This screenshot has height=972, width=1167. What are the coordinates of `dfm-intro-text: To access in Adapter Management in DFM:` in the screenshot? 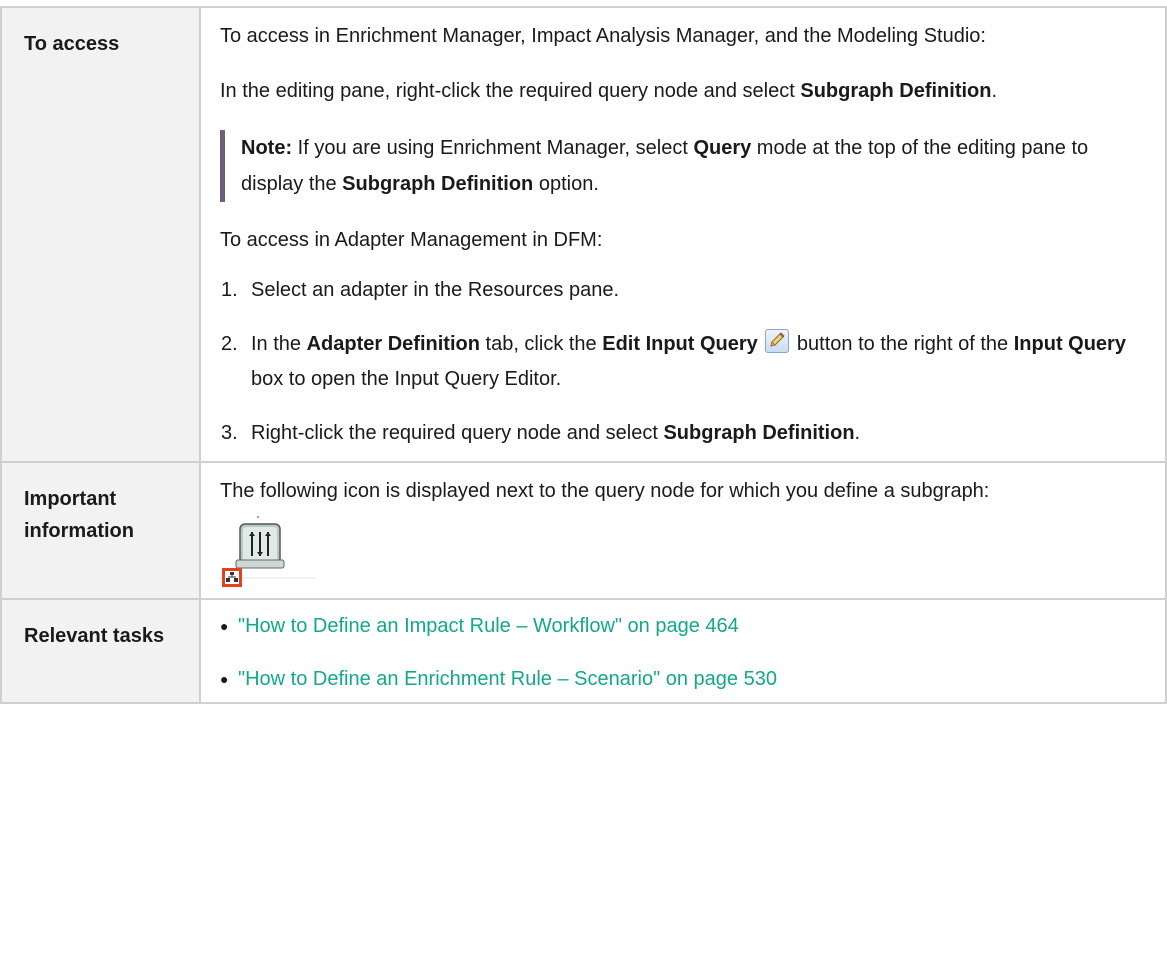 It's located at (411, 240).